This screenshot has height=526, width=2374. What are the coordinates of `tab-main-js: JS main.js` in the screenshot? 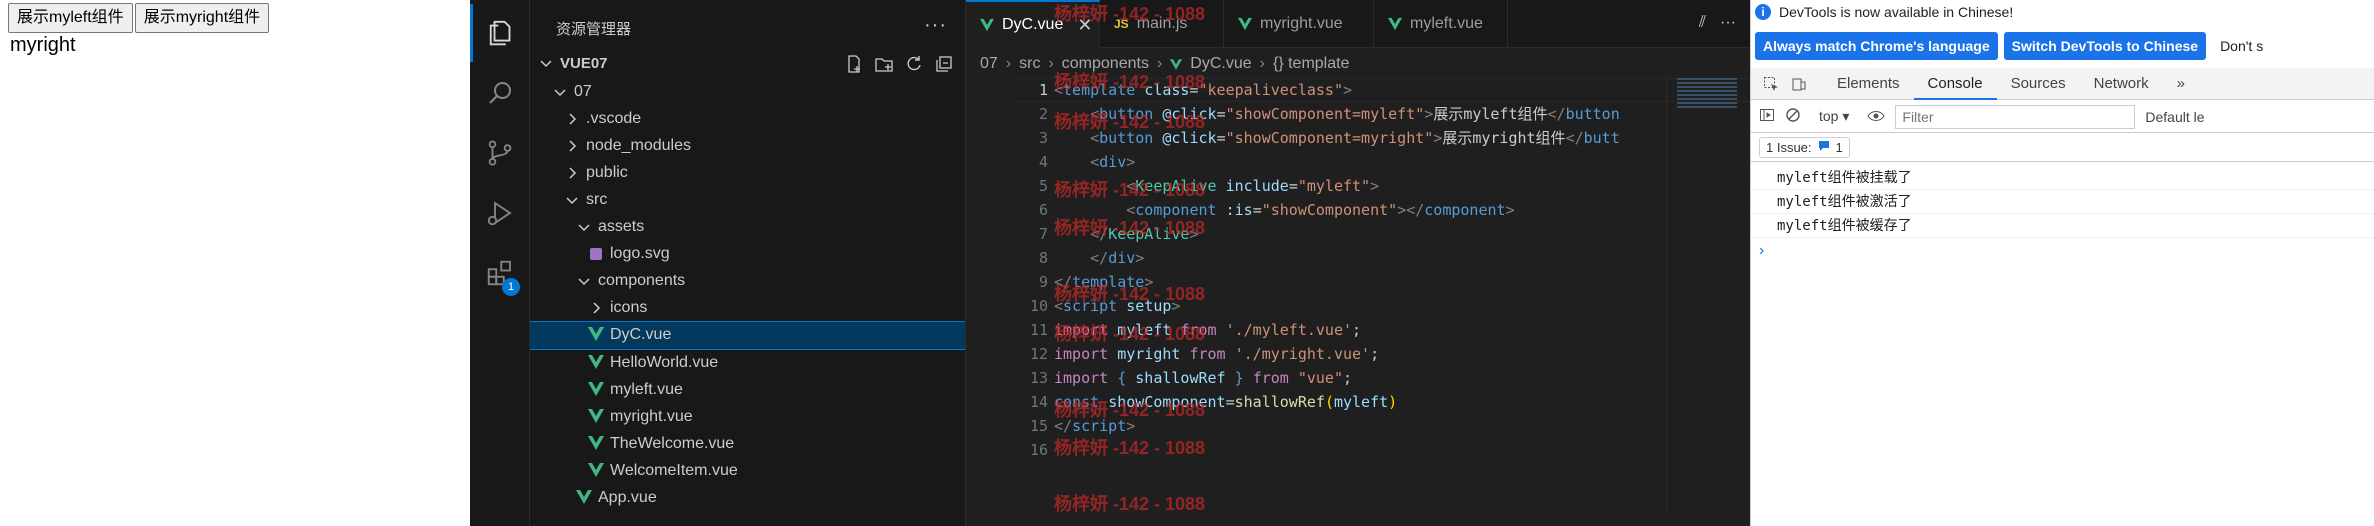 It's located at (1162, 24).